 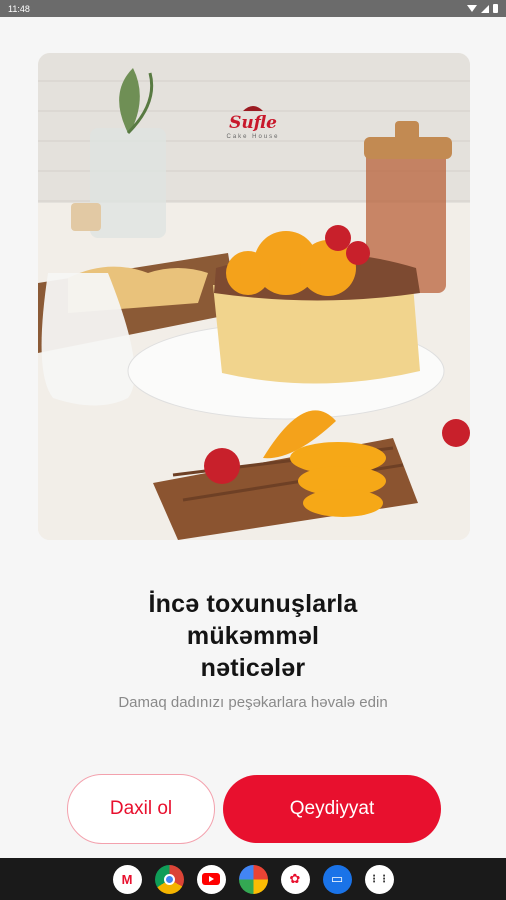 I want to click on status-bar: 11:48, so click(x=253, y=8).